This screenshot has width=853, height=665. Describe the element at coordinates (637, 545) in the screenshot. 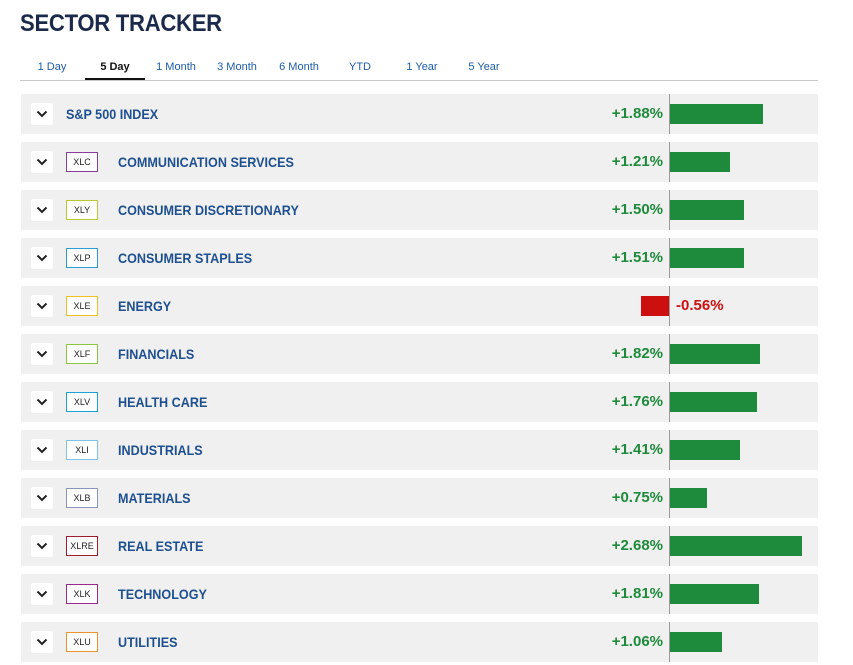

I see `change-percent: +2.68%` at that location.